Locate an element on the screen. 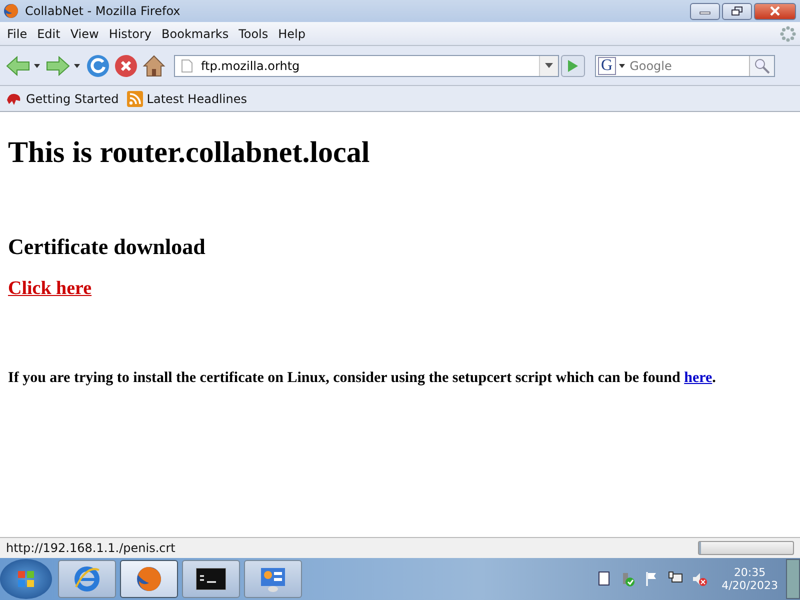  menu-item: File is located at coordinates (17, 33).